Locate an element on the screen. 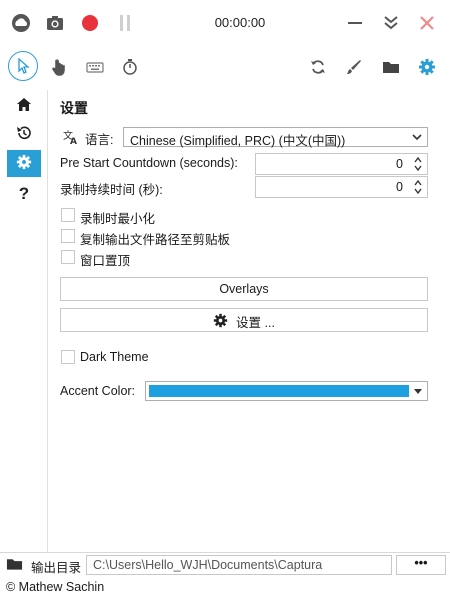 The height and width of the screenshot is (604, 450). svg-text: A is located at coordinates (73, 141).